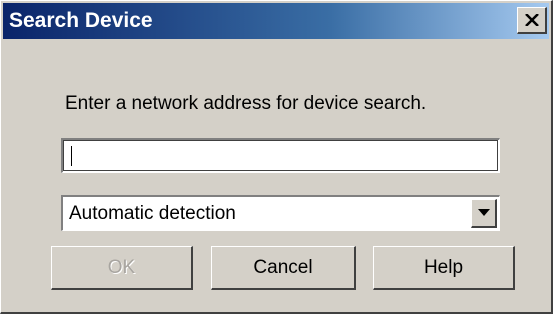 The height and width of the screenshot is (314, 553). Describe the element at coordinates (152, 213) in the screenshot. I see `detection-mode-value: Automatic detection` at that location.